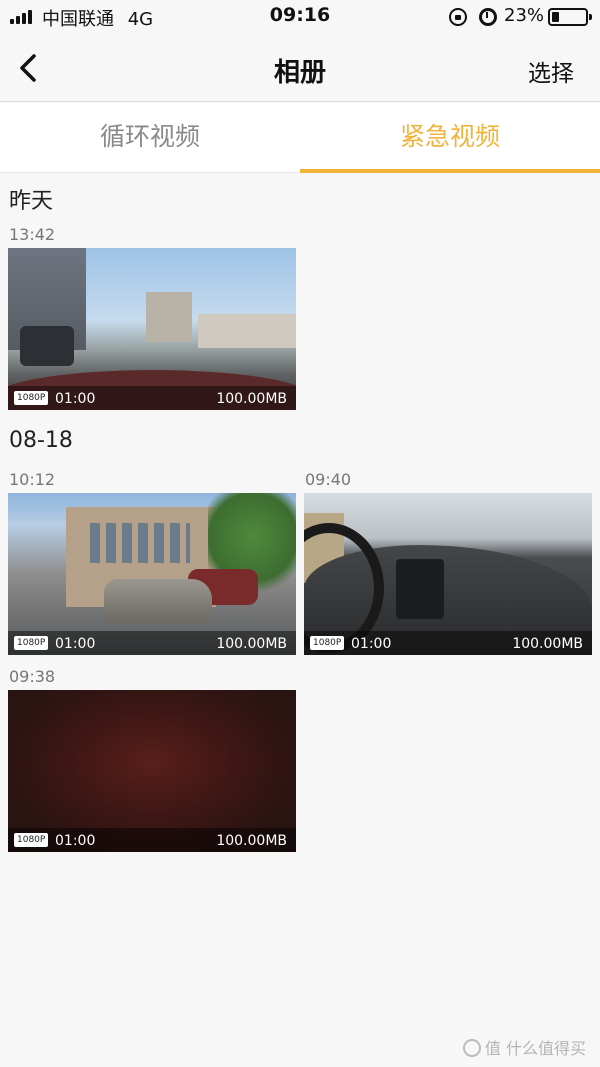  What do you see at coordinates (150, 138) in the screenshot?
I see `tab-loop-videos: 循环视频` at bounding box center [150, 138].